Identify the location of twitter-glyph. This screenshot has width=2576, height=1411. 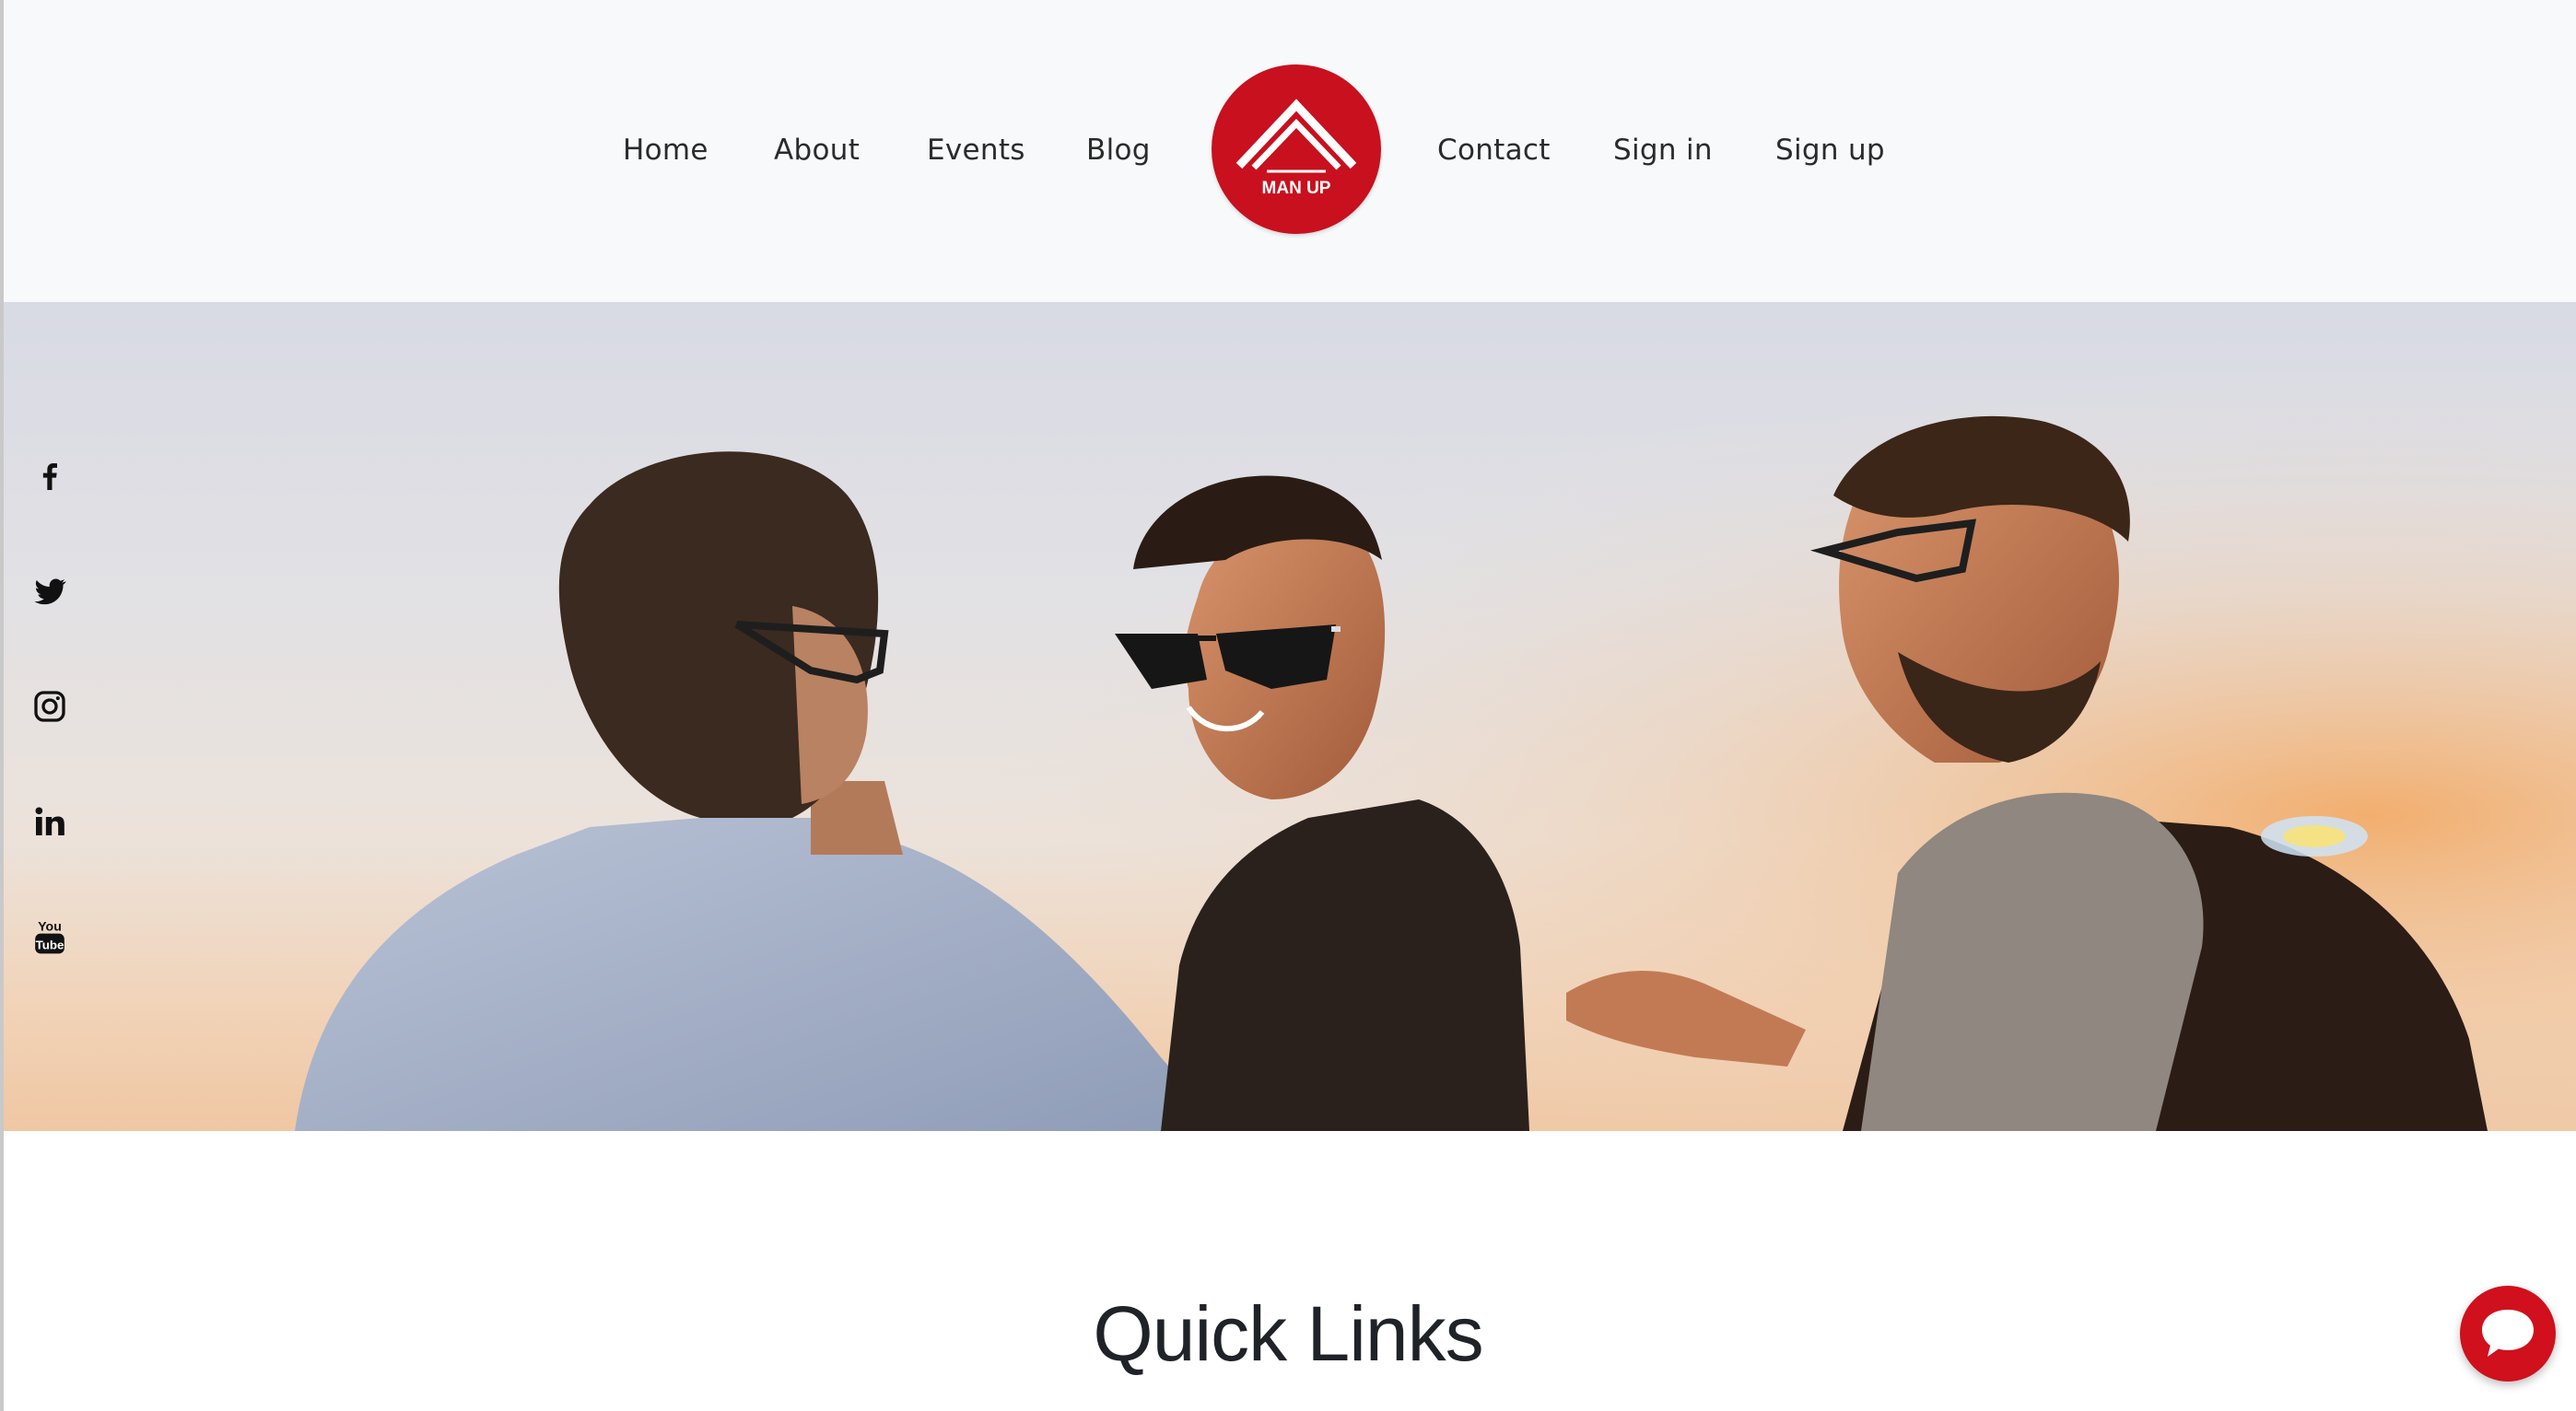
(50, 592).